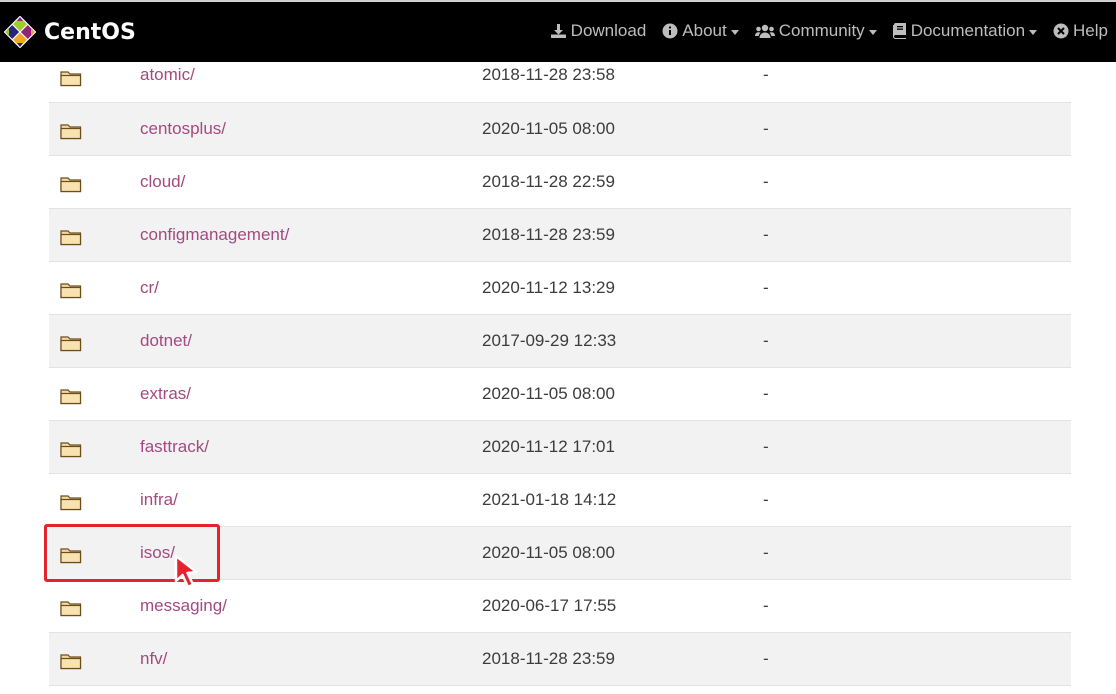 The width and height of the screenshot is (1116, 694). I want to click on users-icon, so click(764, 31).